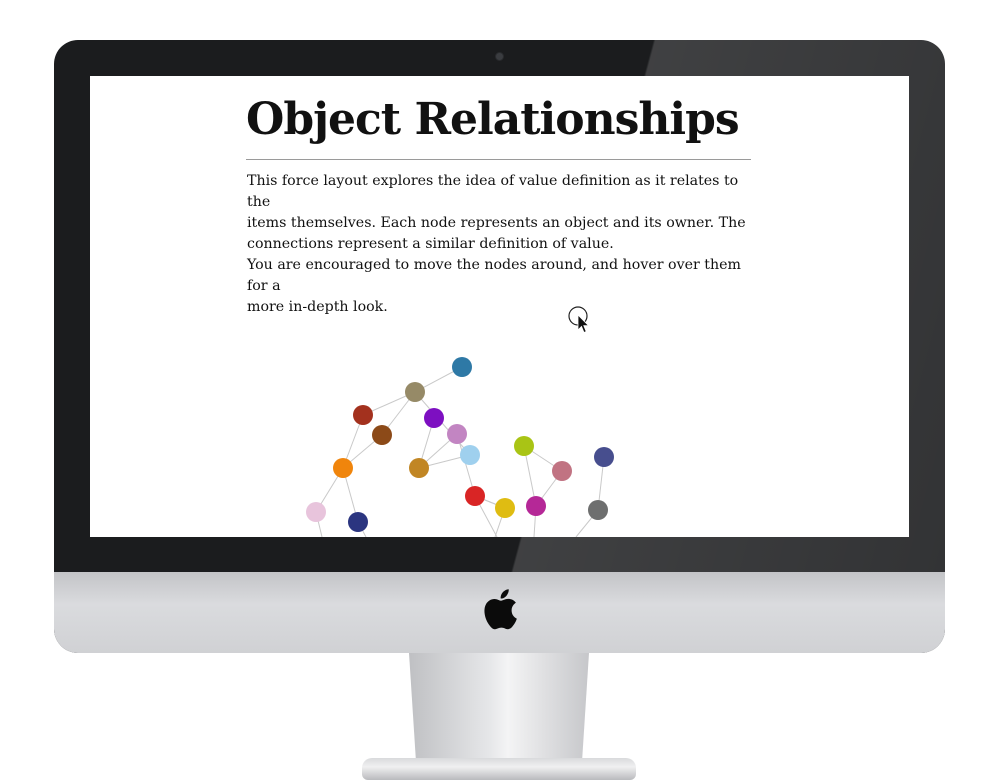  What do you see at coordinates (499, 709) in the screenshot?
I see `imac-stand` at bounding box center [499, 709].